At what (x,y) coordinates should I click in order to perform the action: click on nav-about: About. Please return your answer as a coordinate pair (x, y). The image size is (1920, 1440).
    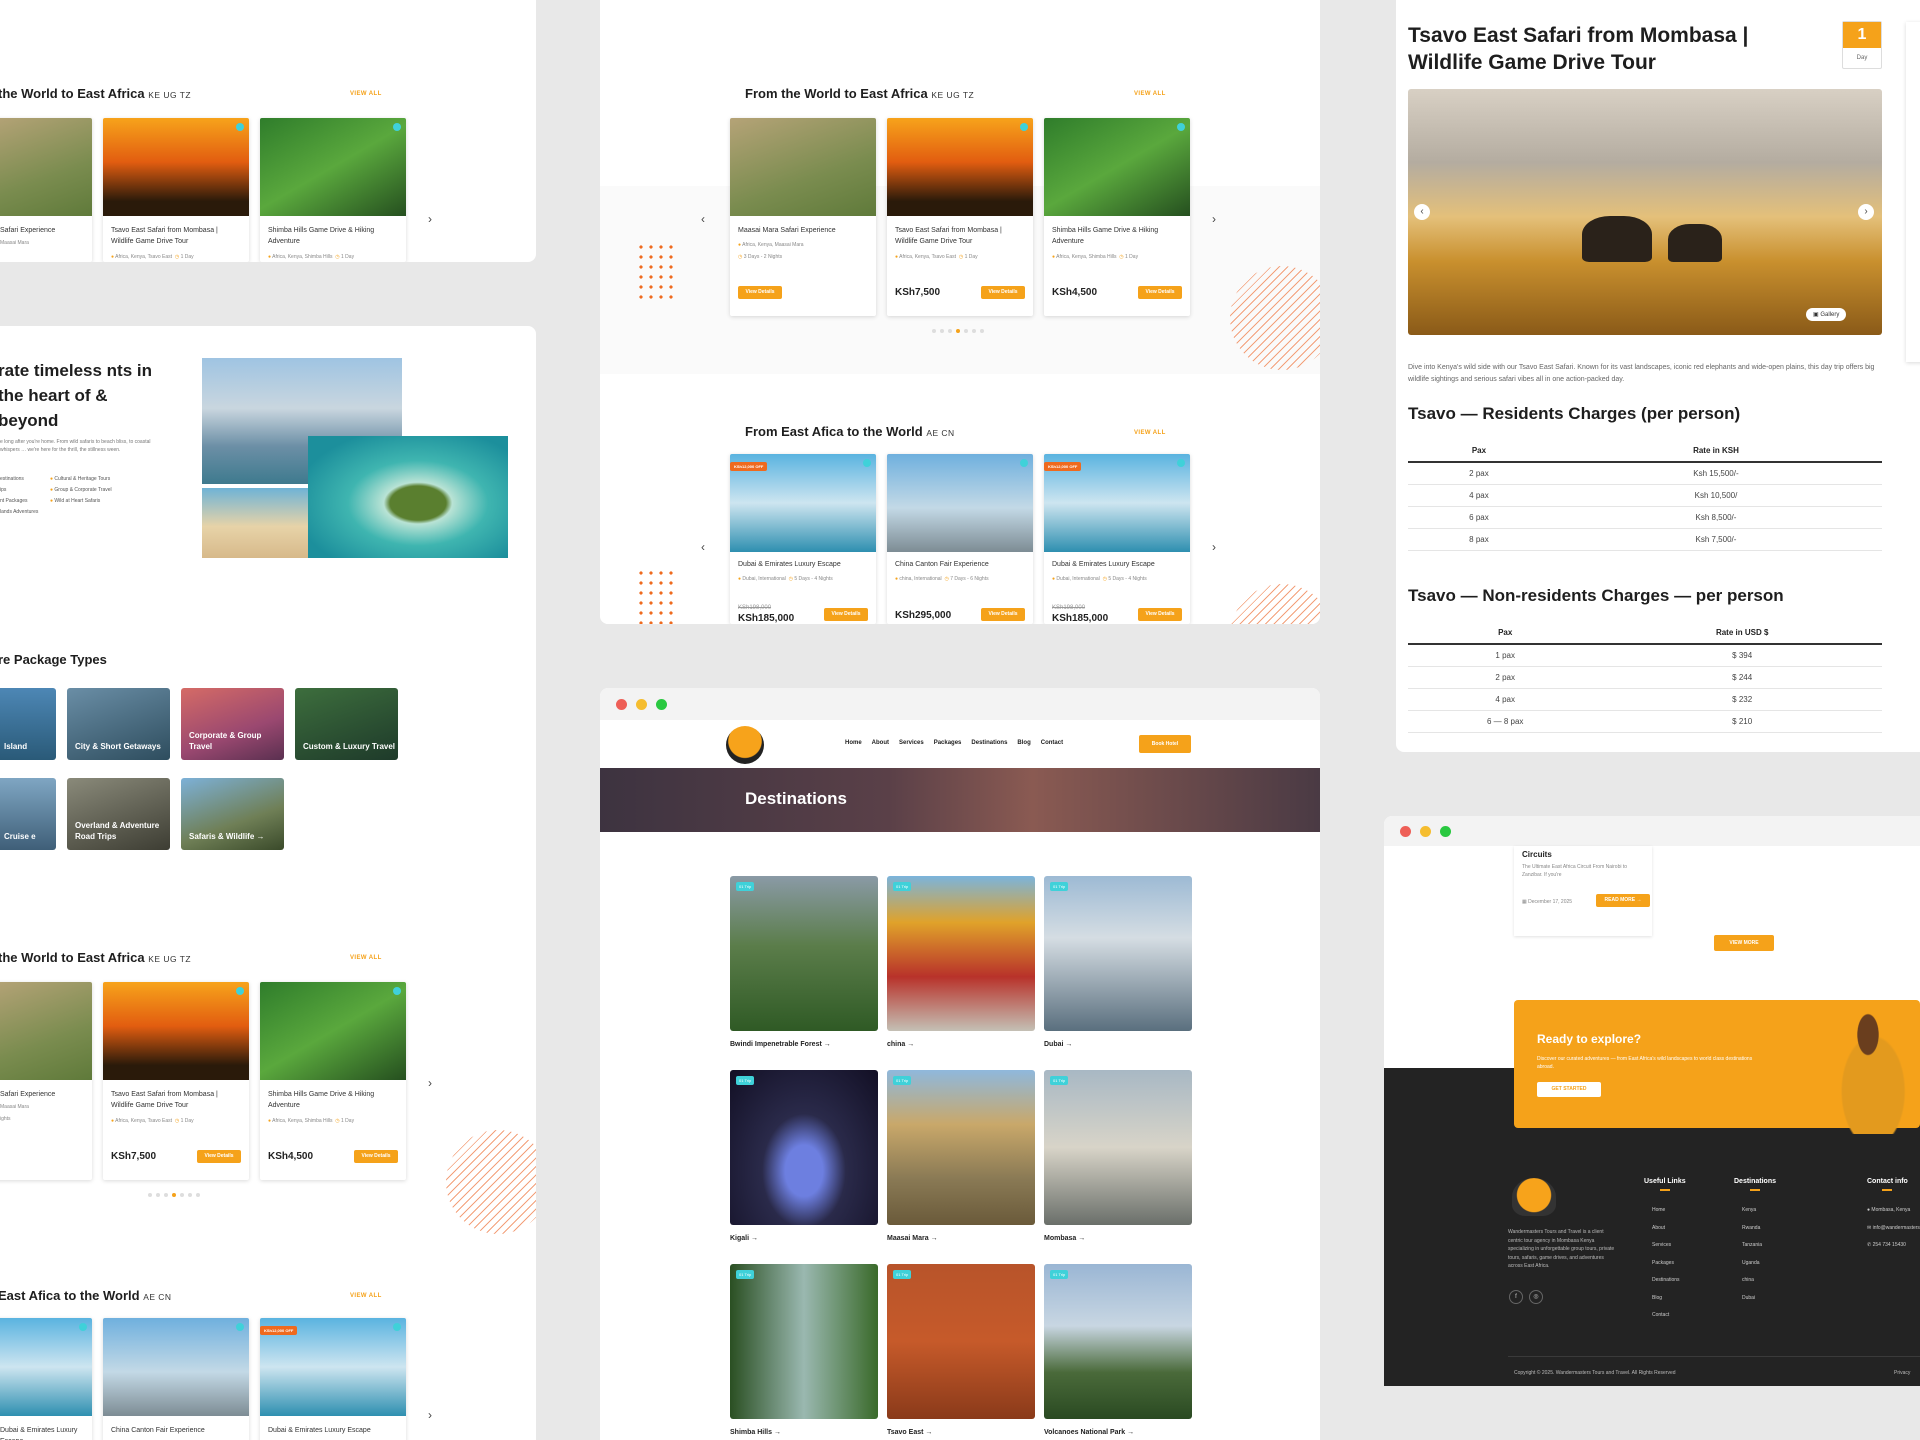
    Looking at the image, I should click on (880, 743).